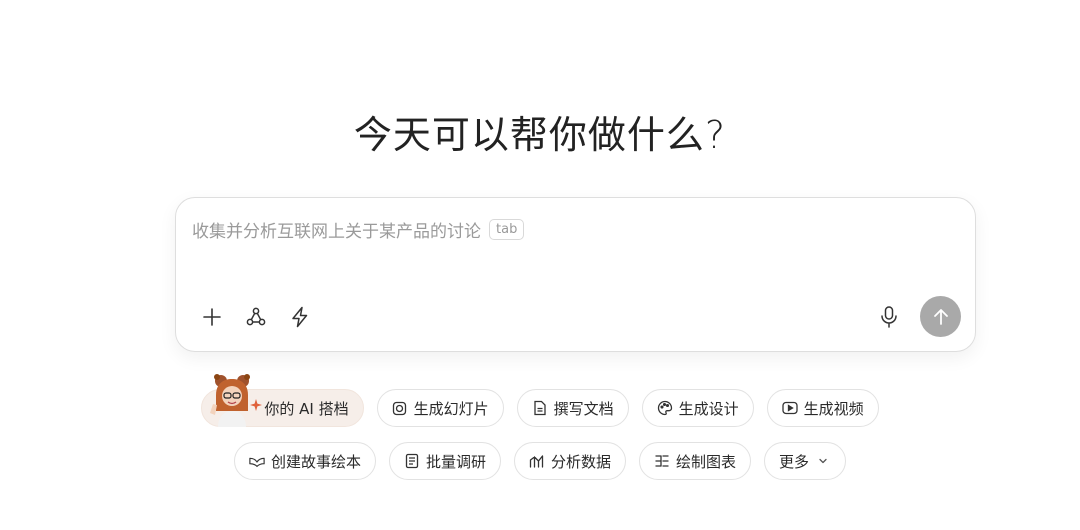 The width and height of the screenshot is (1080, 530). Describe the element at coordinates (794, 461) in the screenshot. I see `chip-label: 更多` at that location.